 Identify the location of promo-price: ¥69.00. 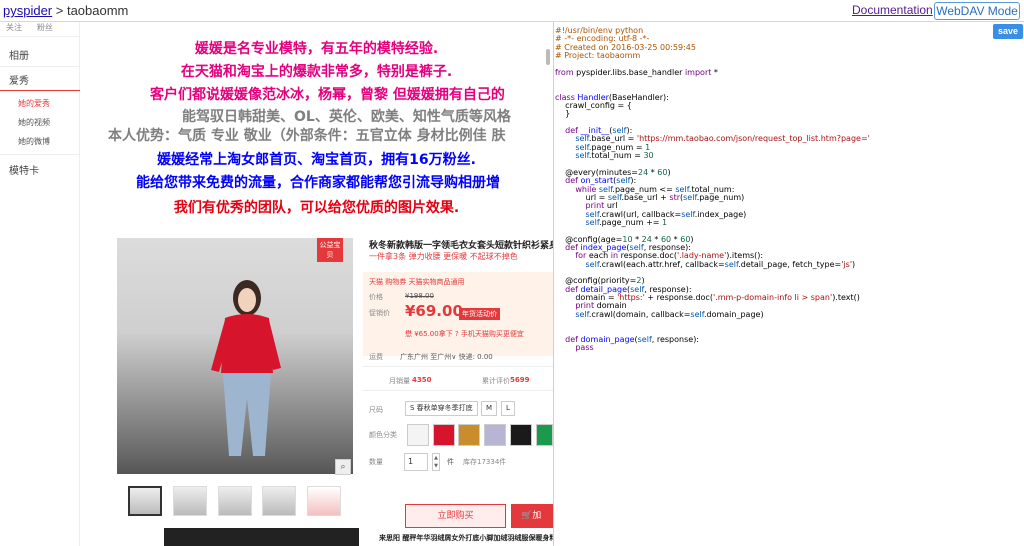
(434, 311).